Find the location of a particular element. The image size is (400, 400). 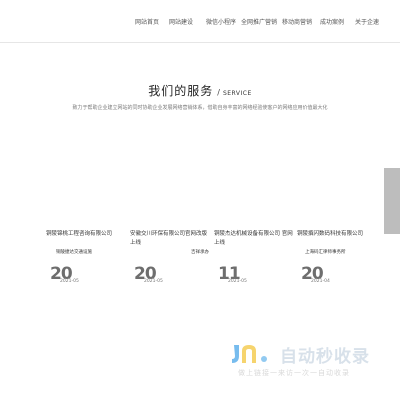

nav-item-marketing: 全网推广营销 is located at coordinates (259, 21).